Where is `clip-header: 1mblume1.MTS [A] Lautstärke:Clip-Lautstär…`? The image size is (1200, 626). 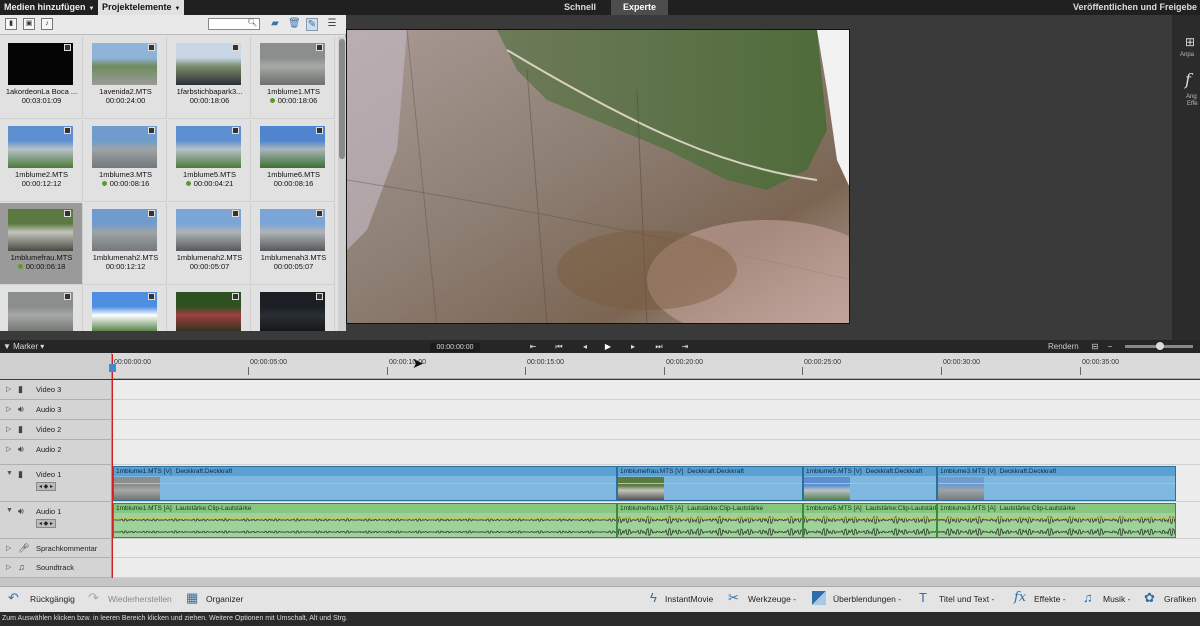 clip-header: 1mblume1.MTS [A] Lautstärke:Clip-Lautstär… is located at coordinates (365, 508).